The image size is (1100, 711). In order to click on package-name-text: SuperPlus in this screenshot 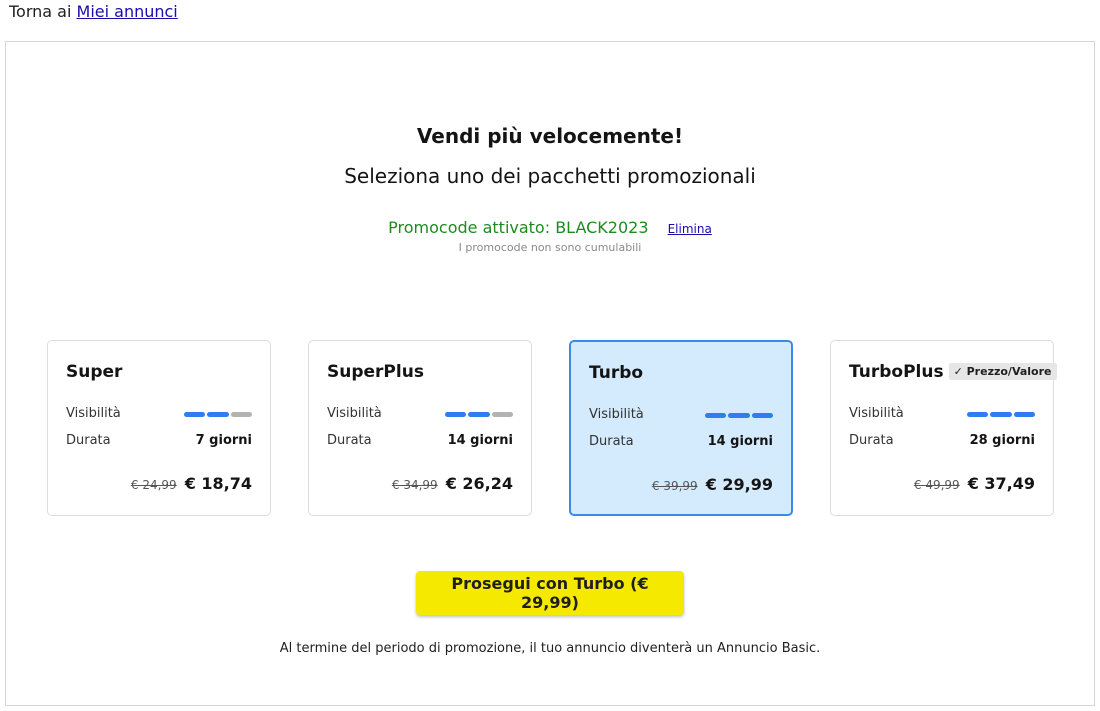, I will do `click(375, 372)`.